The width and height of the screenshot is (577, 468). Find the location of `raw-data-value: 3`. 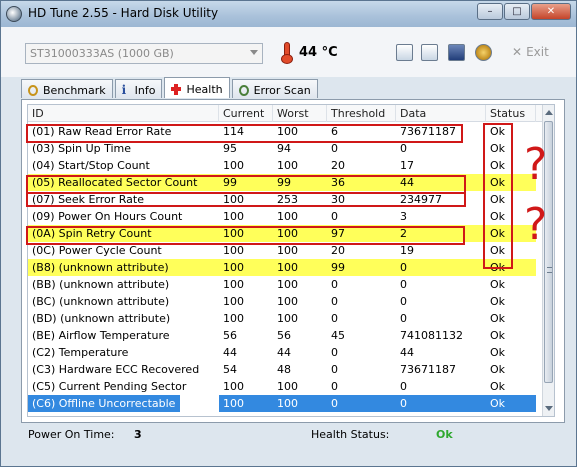

raw-data-value: 3 is located at coordinates (403, 216).